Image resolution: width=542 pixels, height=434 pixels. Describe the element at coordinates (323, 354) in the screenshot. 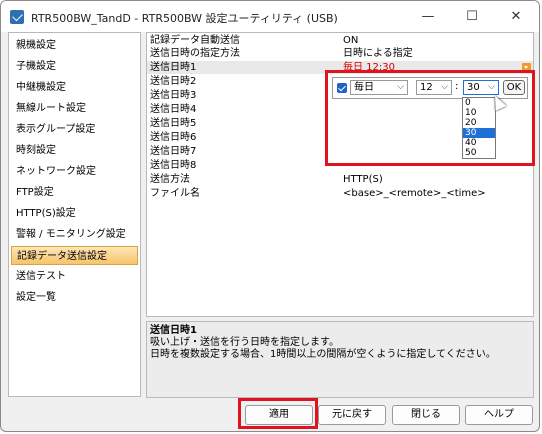

I see `description-line: 日時を複数設定する場合、1時間以上の間隔が空くように指定してください。` at that location.